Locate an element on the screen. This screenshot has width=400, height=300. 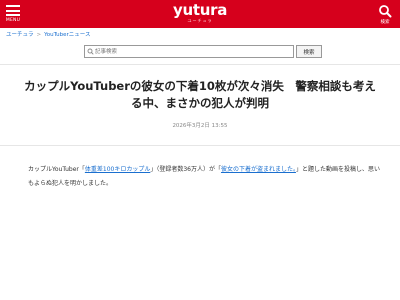
site-logo: yutura ユーチュラ is located at coordinates (200, 14).